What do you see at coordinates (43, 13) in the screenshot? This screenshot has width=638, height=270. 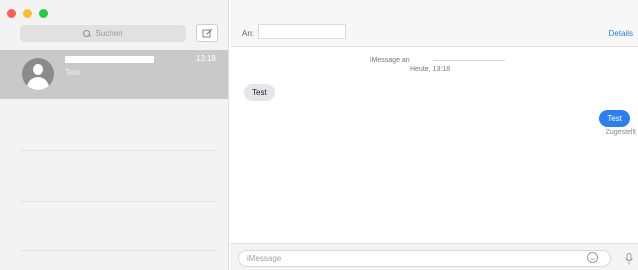 I see `zoom-window-button` at bounding box center [43, 13].